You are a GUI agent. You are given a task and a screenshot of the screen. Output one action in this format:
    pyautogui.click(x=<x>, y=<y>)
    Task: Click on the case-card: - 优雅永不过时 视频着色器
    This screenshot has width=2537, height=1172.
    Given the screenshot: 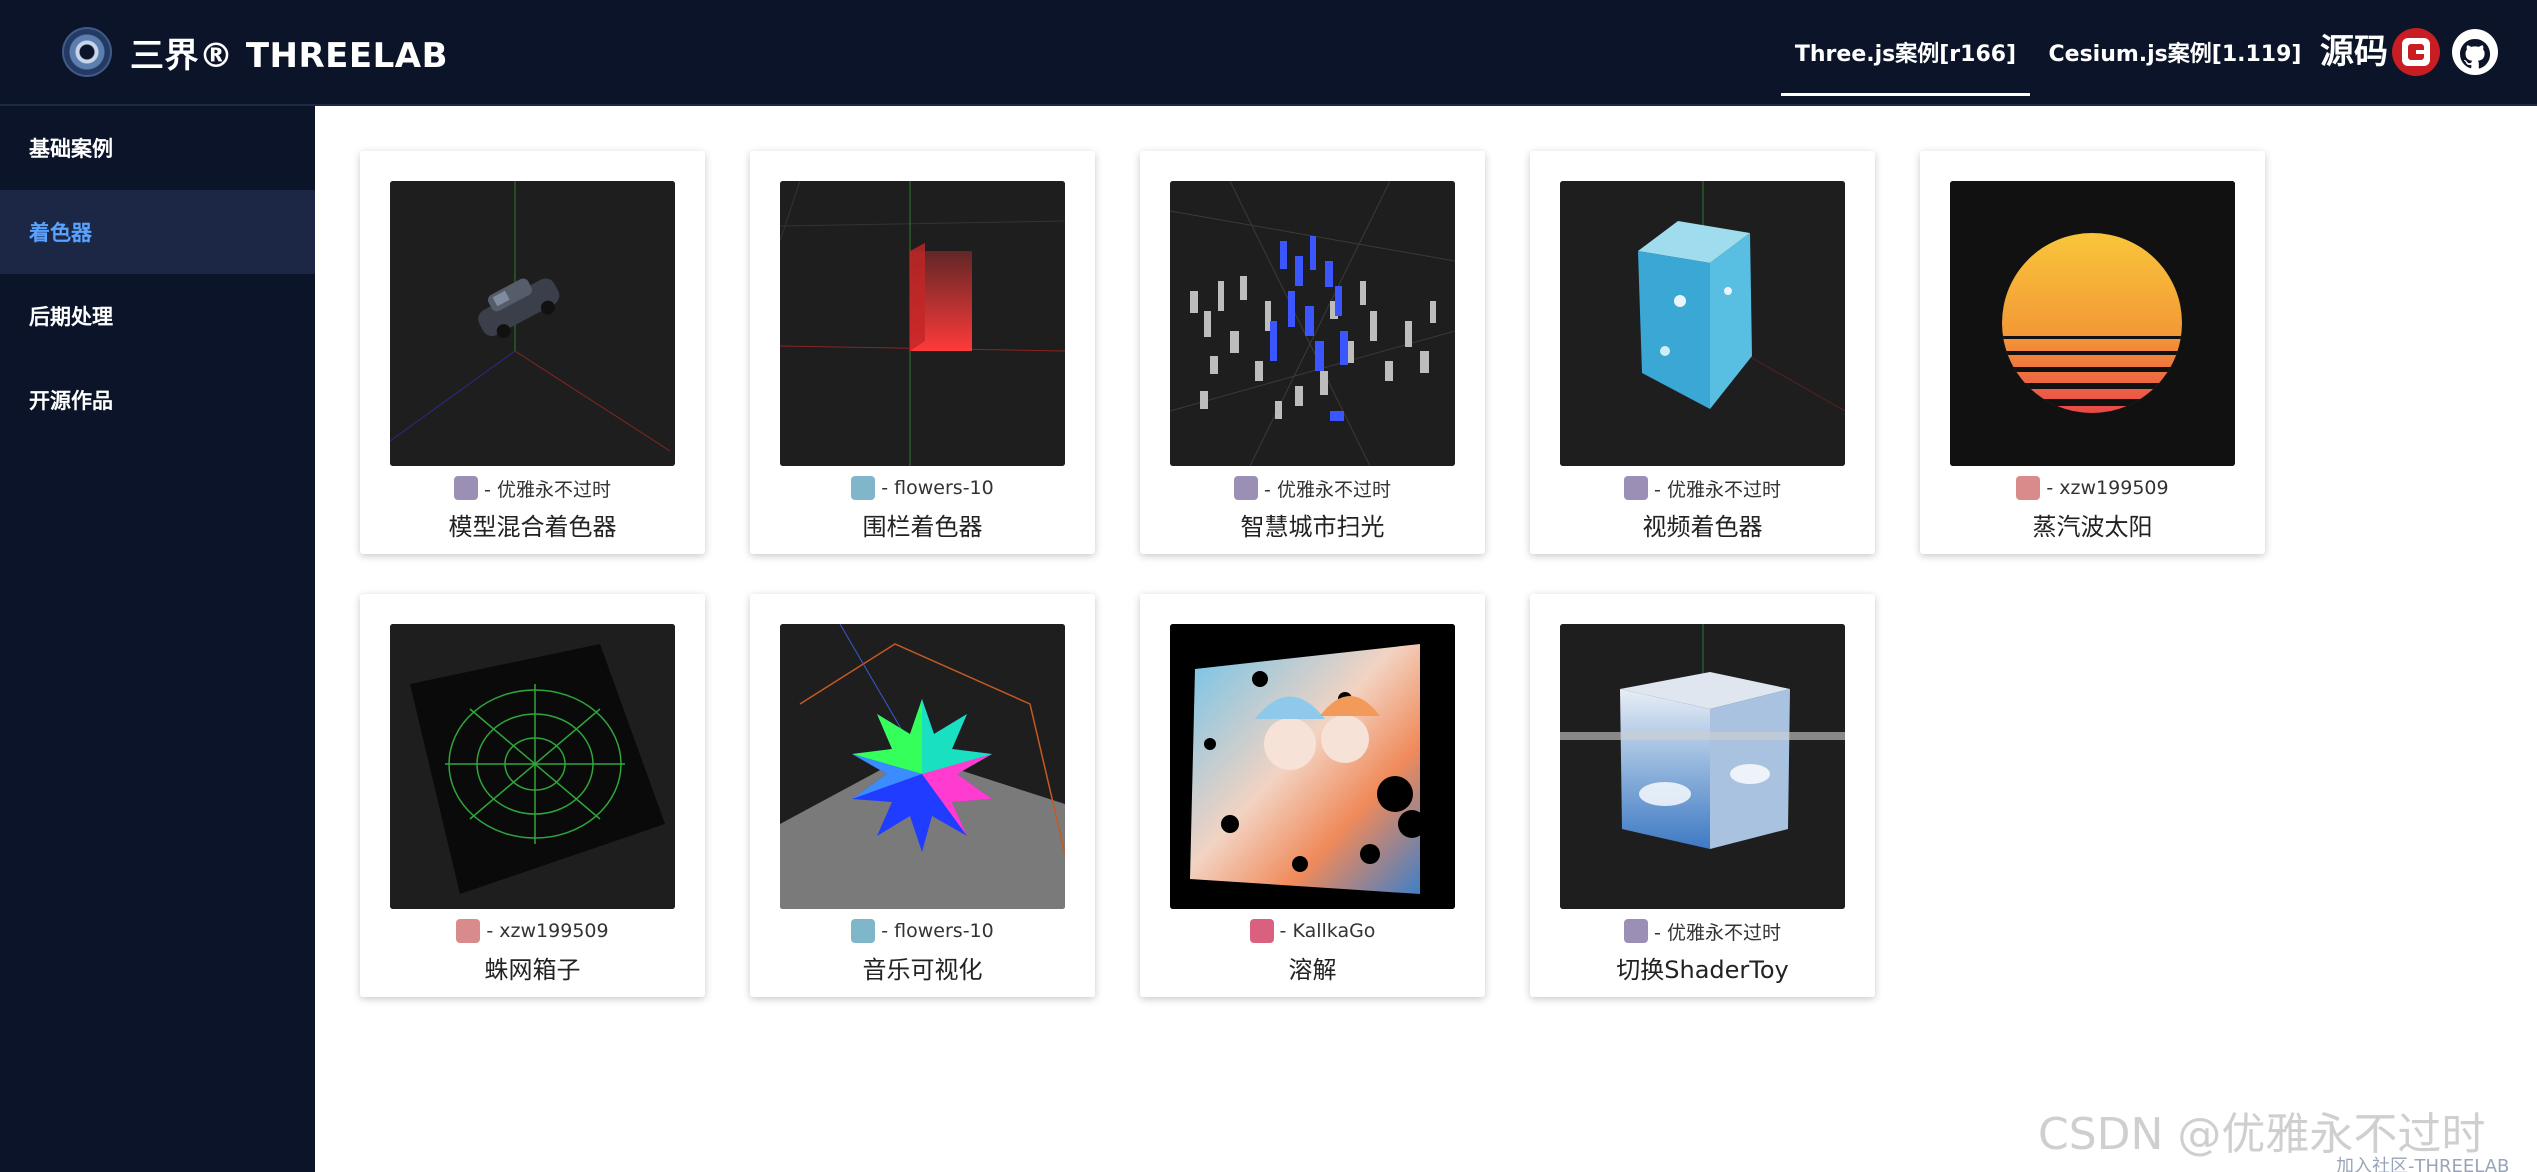 What is the action you would take?
    pyautogui.click(x=1702, y=352)
    